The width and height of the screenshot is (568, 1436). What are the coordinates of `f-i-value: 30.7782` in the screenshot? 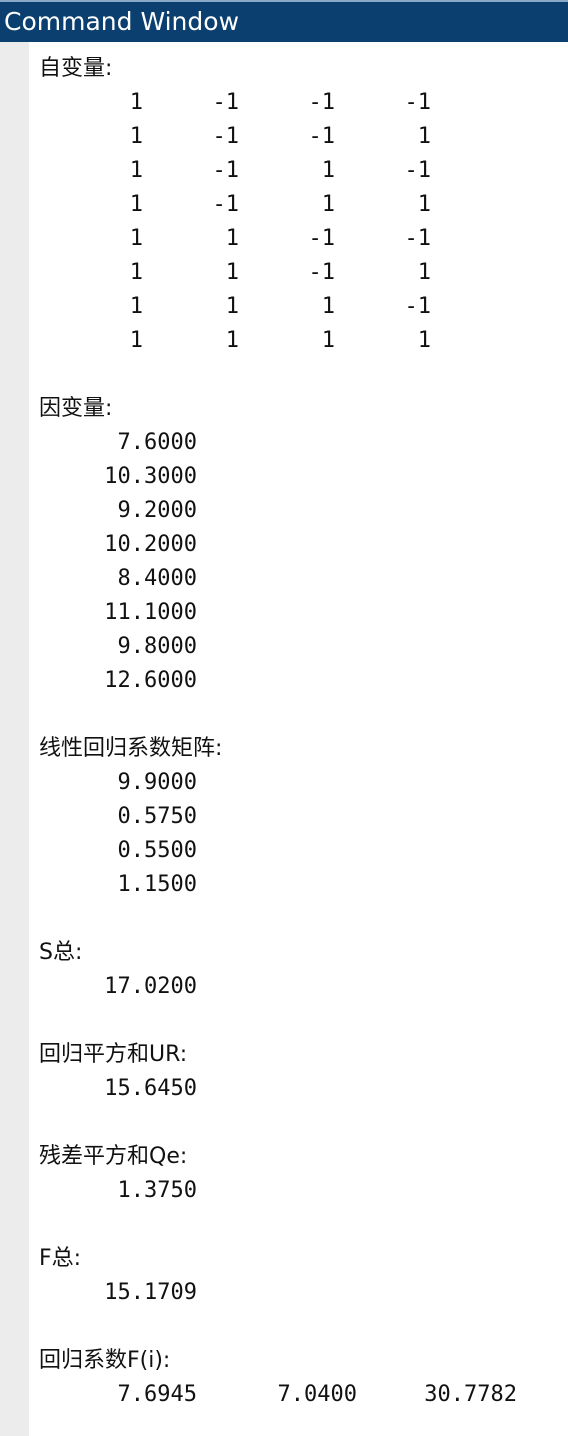 It's located at (470, 1394).